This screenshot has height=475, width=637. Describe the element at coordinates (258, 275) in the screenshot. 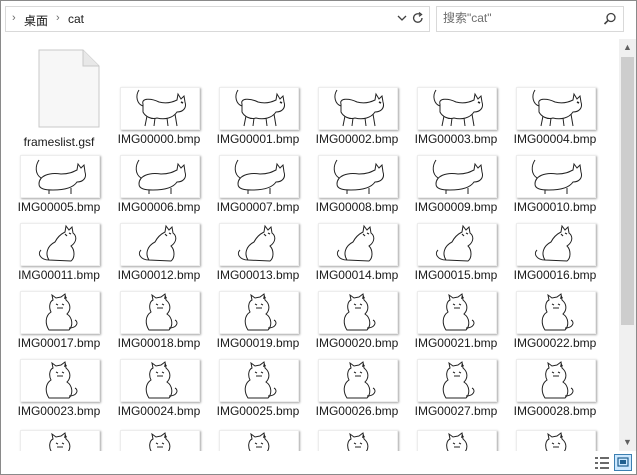

I see `file-name-label: IMG00013.bmp` at that location.